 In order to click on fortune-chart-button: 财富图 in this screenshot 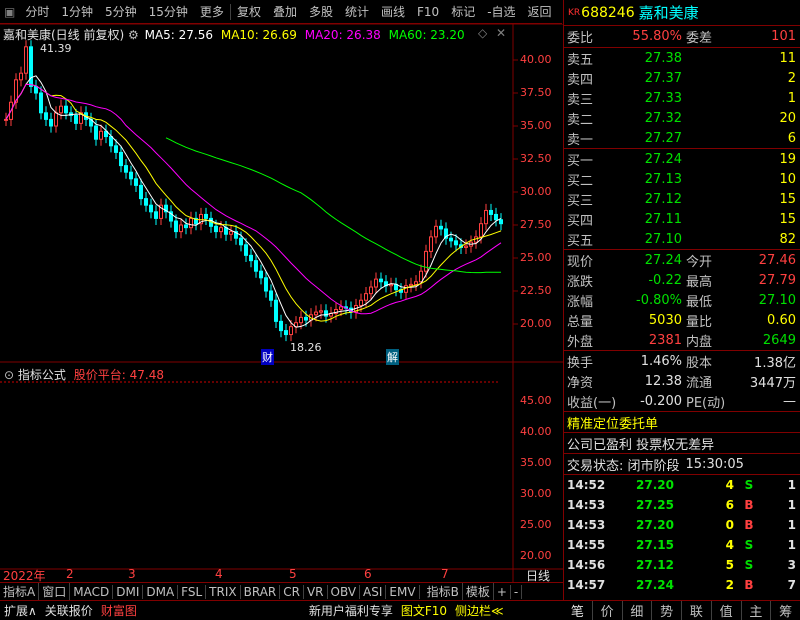, I will do `click(119, 610)`.